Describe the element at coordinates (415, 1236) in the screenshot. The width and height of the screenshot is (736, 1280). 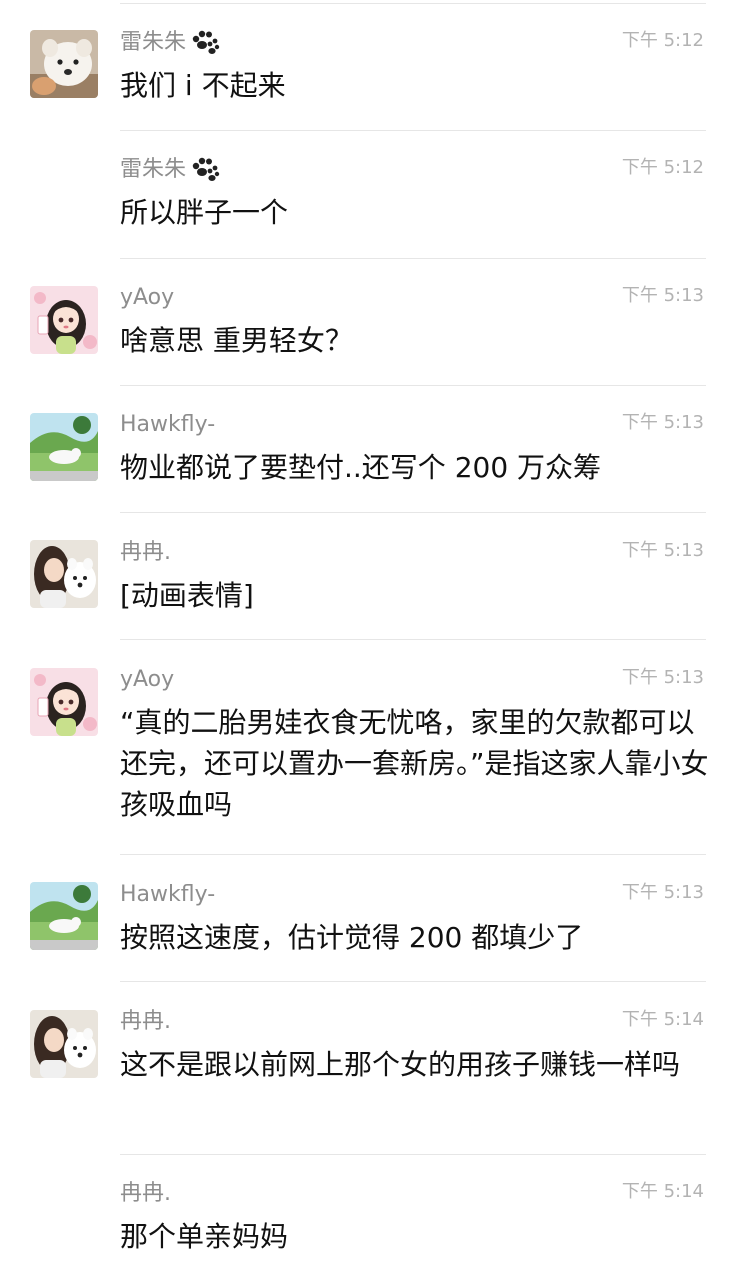
I see `message-text: 那个单亲妈妈` at that location.